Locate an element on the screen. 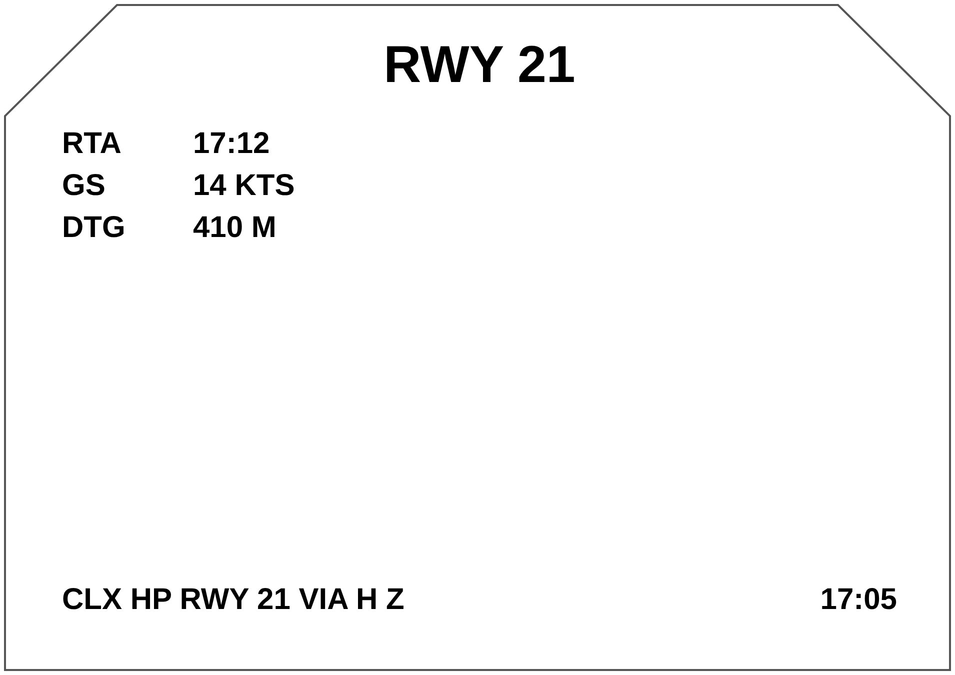 The image size is (955, 675). clearance-message: CLX HP RWY 21 VIA H Z is located at coordinates (233, 600).